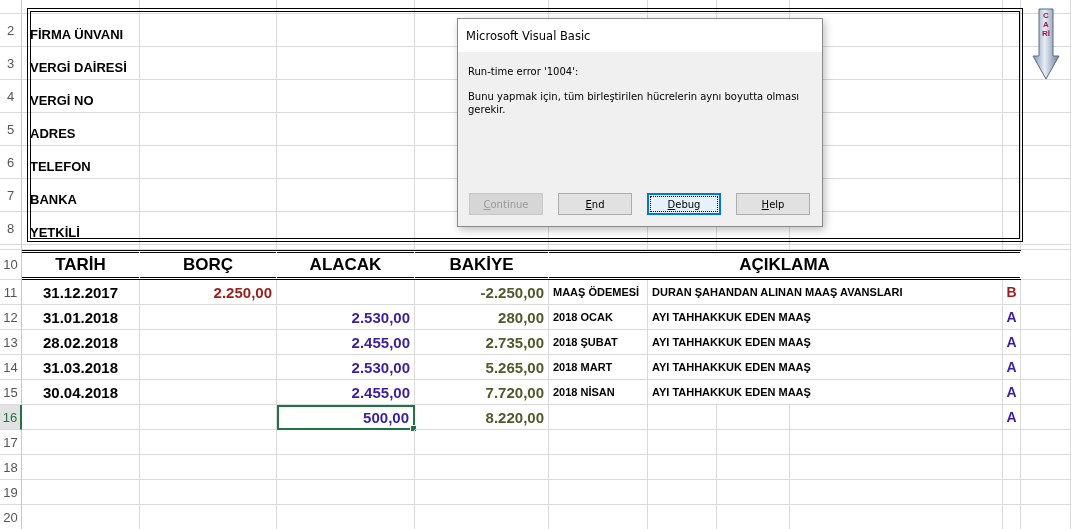 Image resolution: width=1071 pixels, height=529 pixels. I want to click on date-cell: 28.02.2018, so click(80, 342).